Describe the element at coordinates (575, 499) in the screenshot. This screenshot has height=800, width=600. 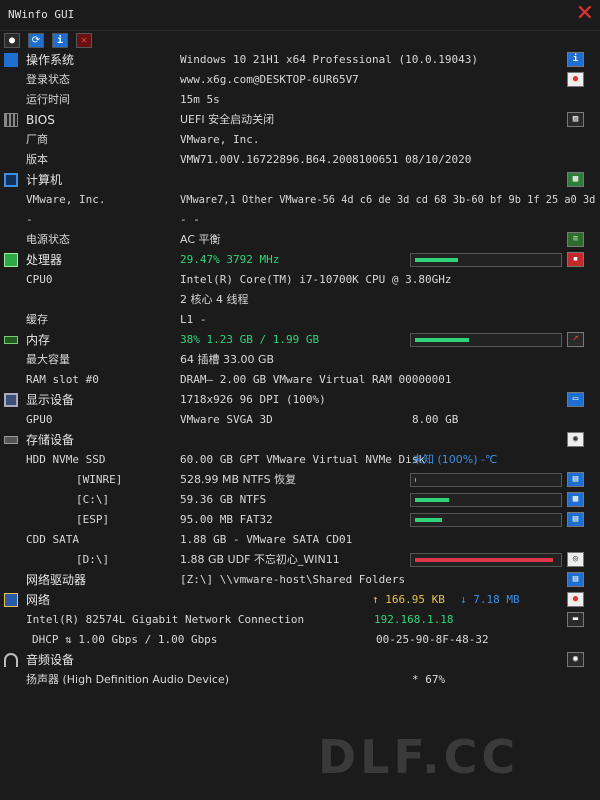
I see `windows-icon: ▦` at that location.